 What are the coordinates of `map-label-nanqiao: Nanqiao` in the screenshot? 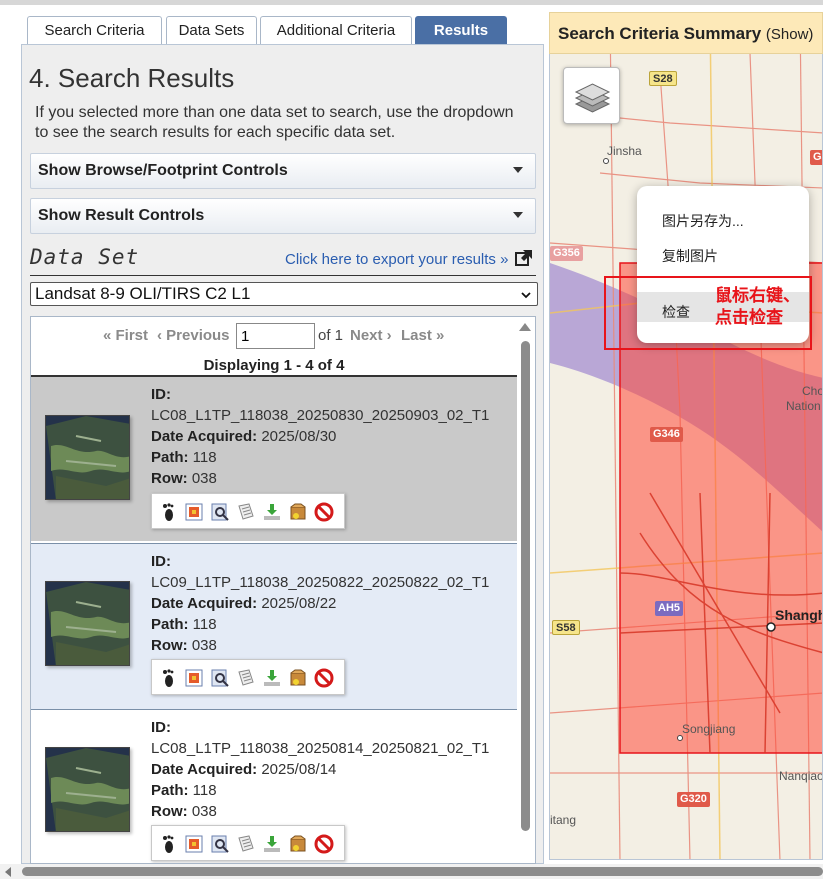 It's located at (801, 776).